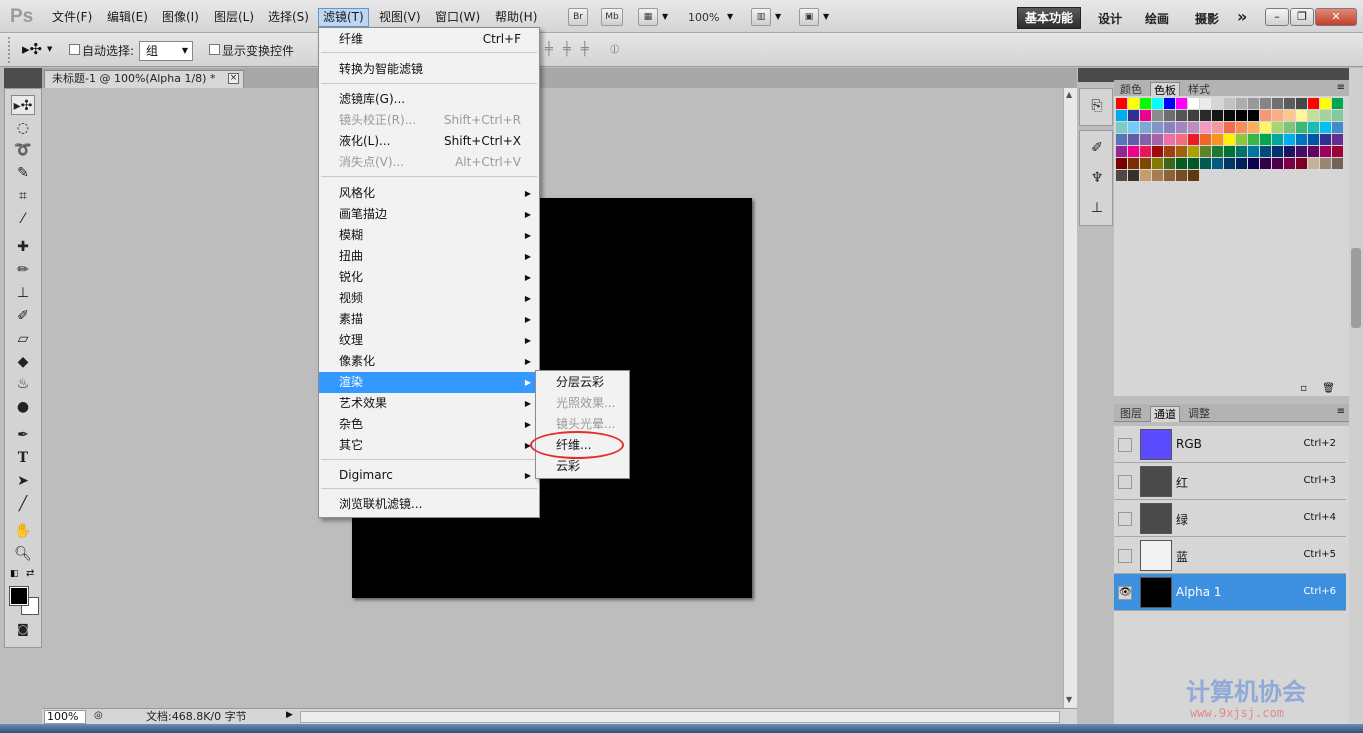  What do you see at coordinates (1070, 398) in the screenshot?
I see `vertical-scrollbar: ▲ ▼` at bounding box center [1070, 398].